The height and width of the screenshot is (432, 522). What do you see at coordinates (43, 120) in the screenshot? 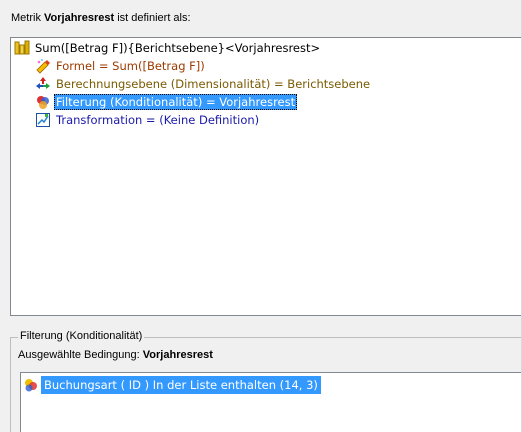
I see `transformation-icon` at bounding box center [43, 120].